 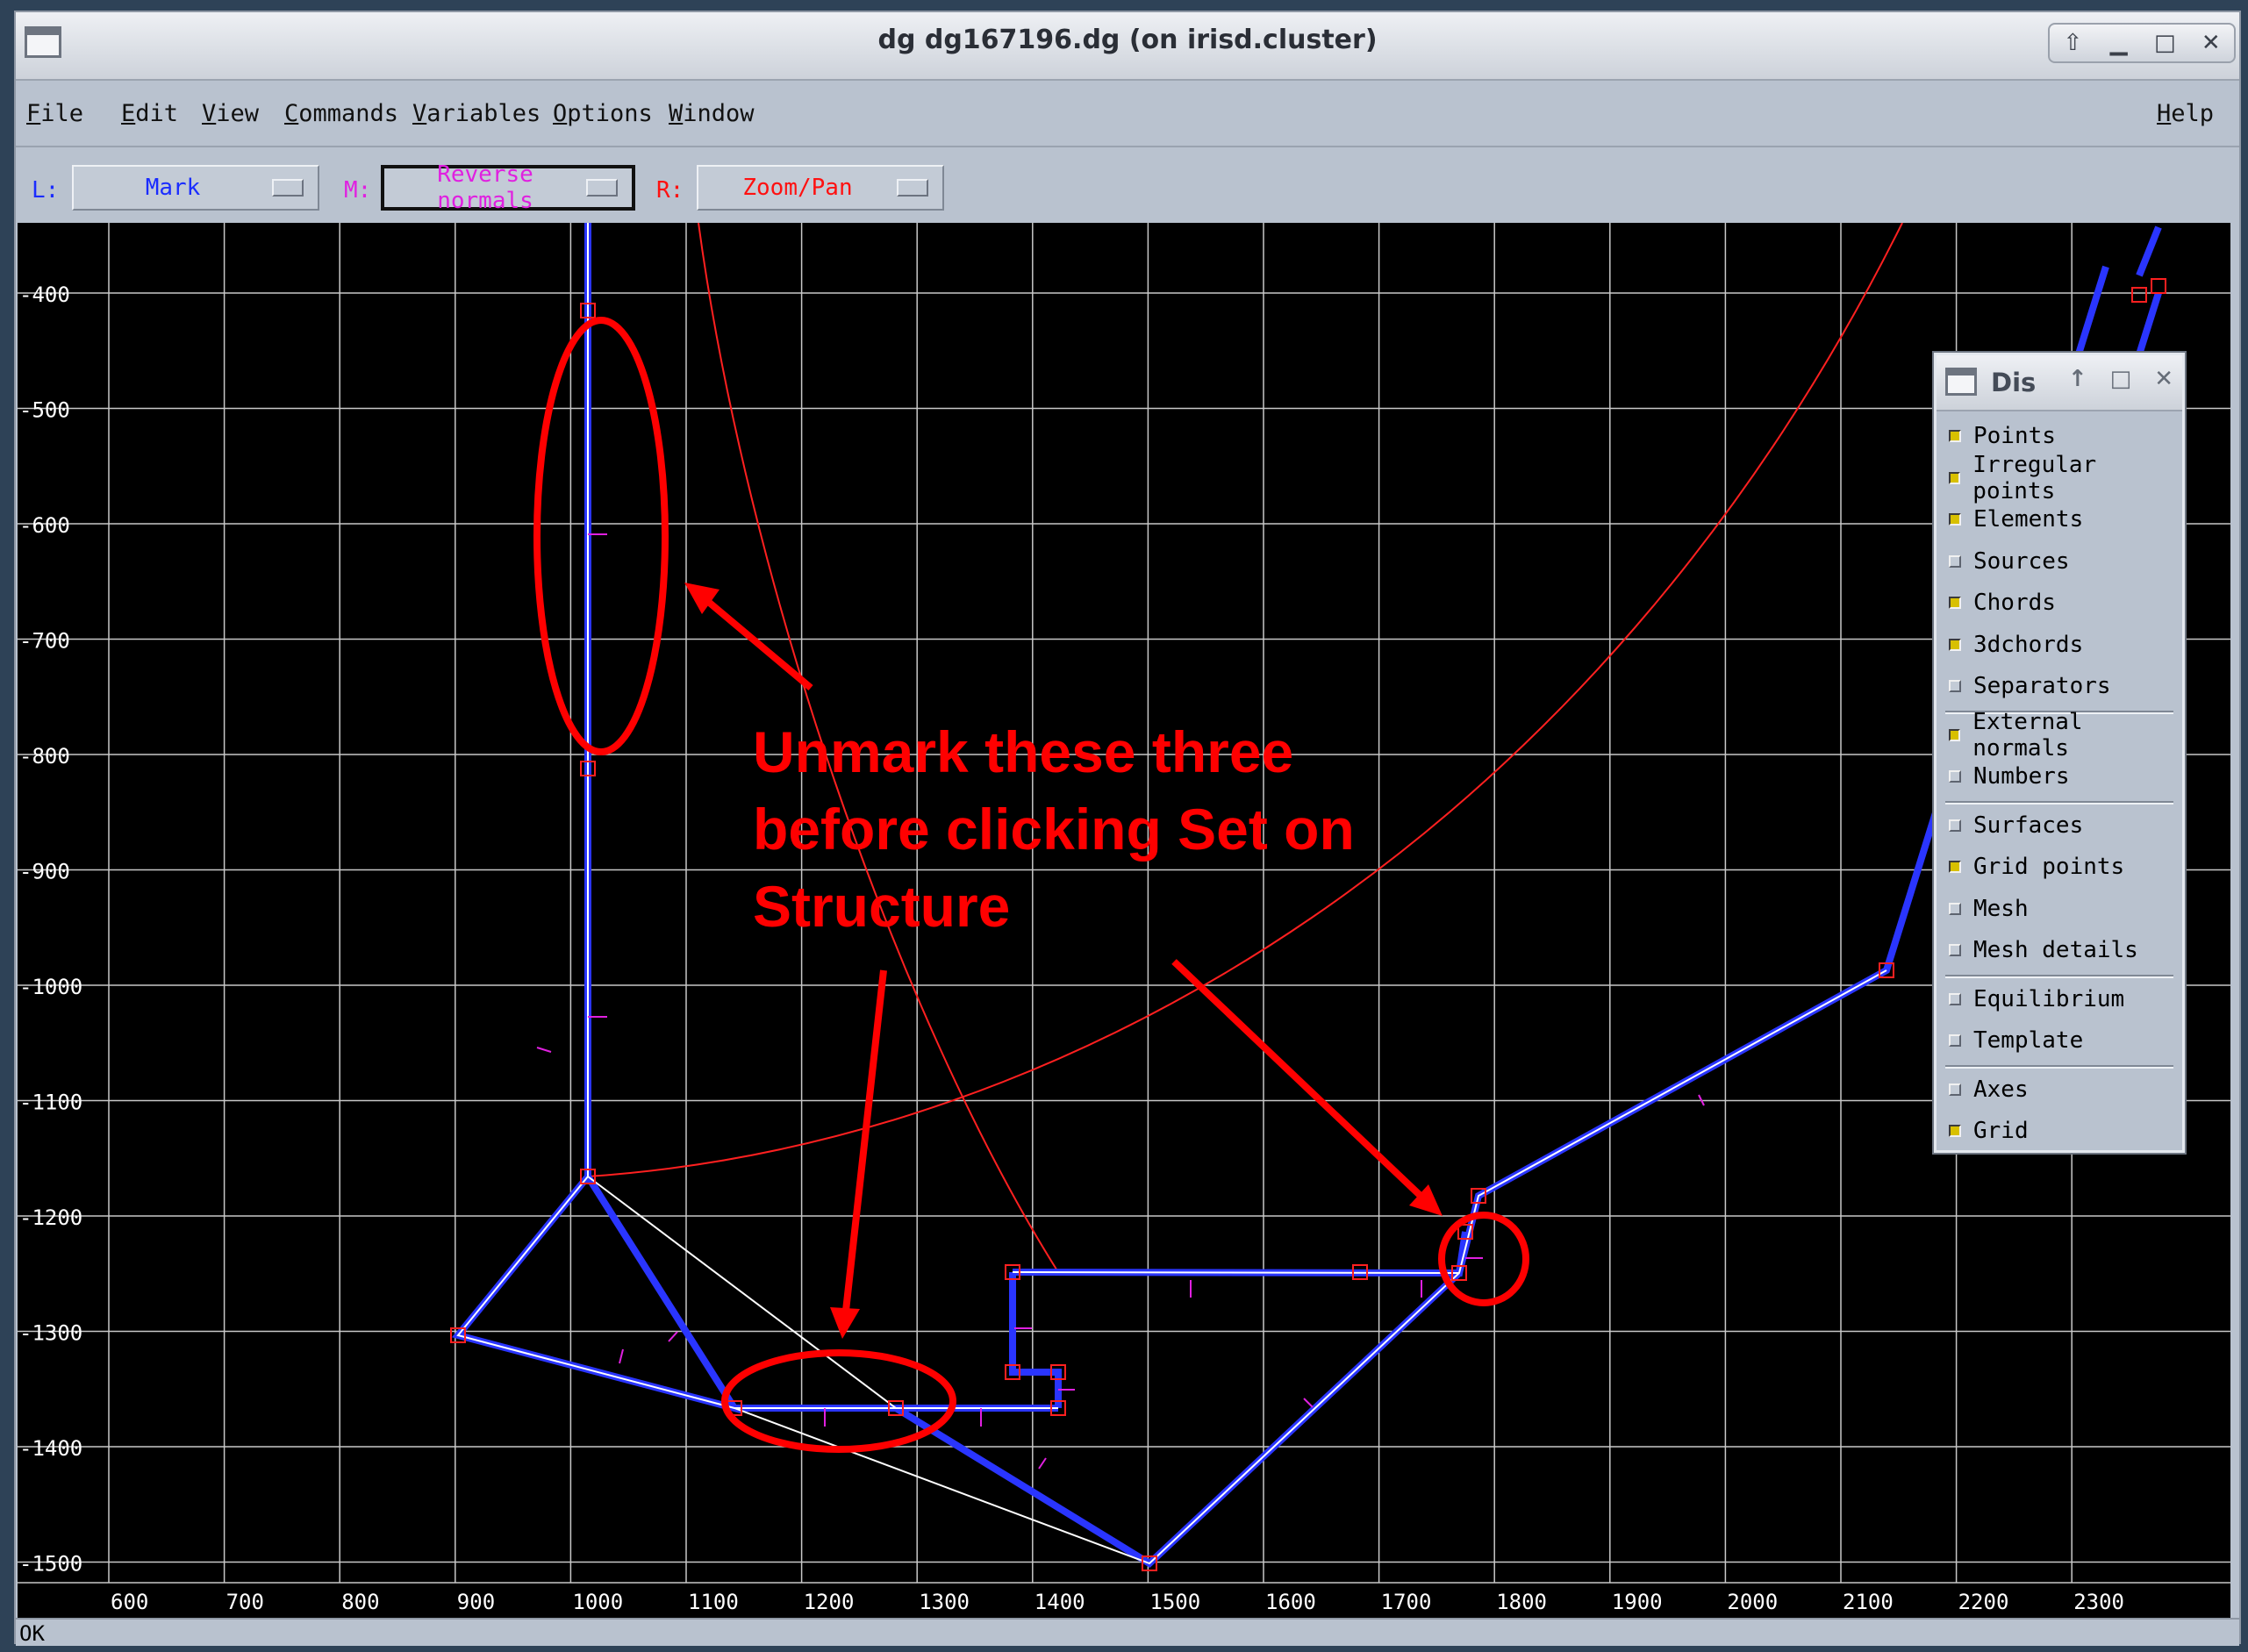 I want to click on display-option: Mesh, so click(x=2063, y=909).